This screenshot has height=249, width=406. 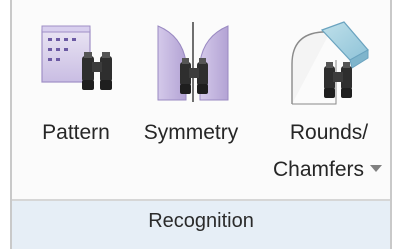 I want to click on rounds-chamfers-label-line1: Rounds/, so click(x=329, y=132).